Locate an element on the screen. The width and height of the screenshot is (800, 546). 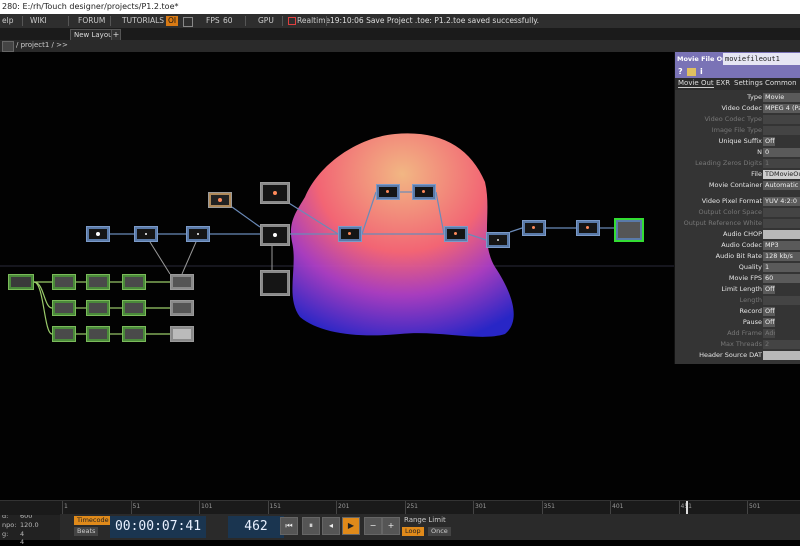
param-label: Limit Length is located at coordinates (741, 289).